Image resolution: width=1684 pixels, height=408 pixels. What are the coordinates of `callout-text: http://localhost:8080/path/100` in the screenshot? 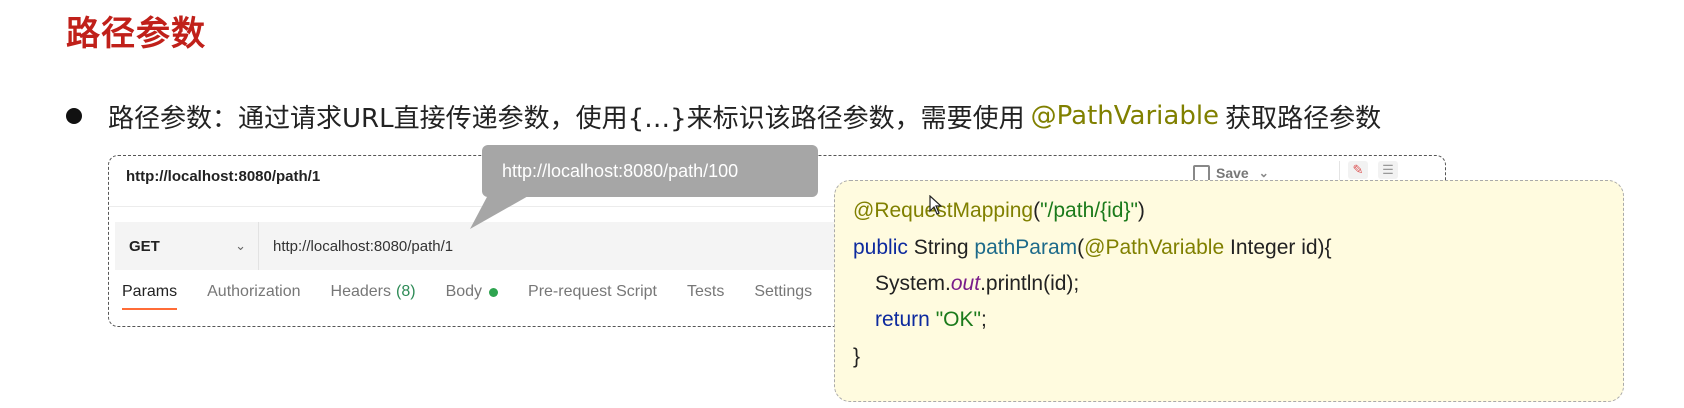 It's located at (620, 170).